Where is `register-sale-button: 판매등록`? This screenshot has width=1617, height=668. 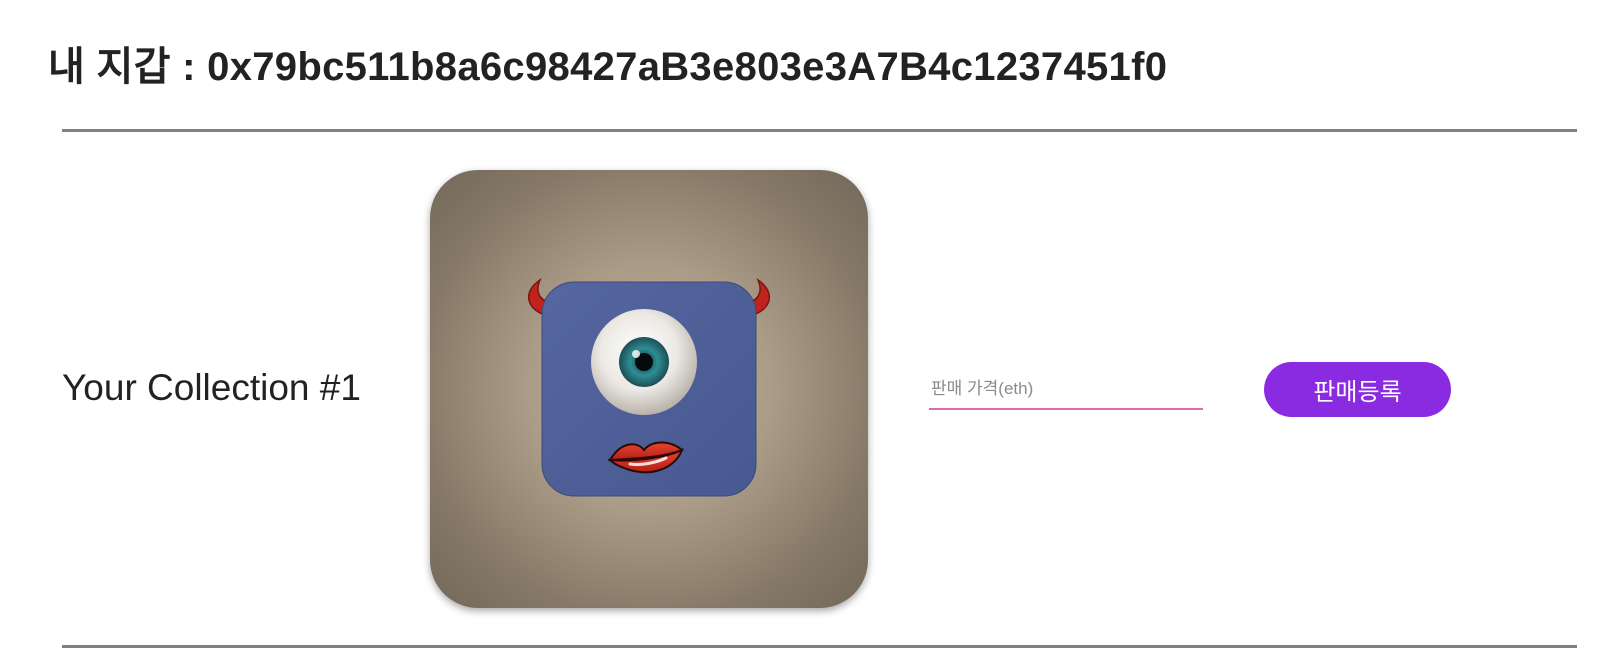 register-sale-button: 판매등록 is located at coordinates (1357, 389).